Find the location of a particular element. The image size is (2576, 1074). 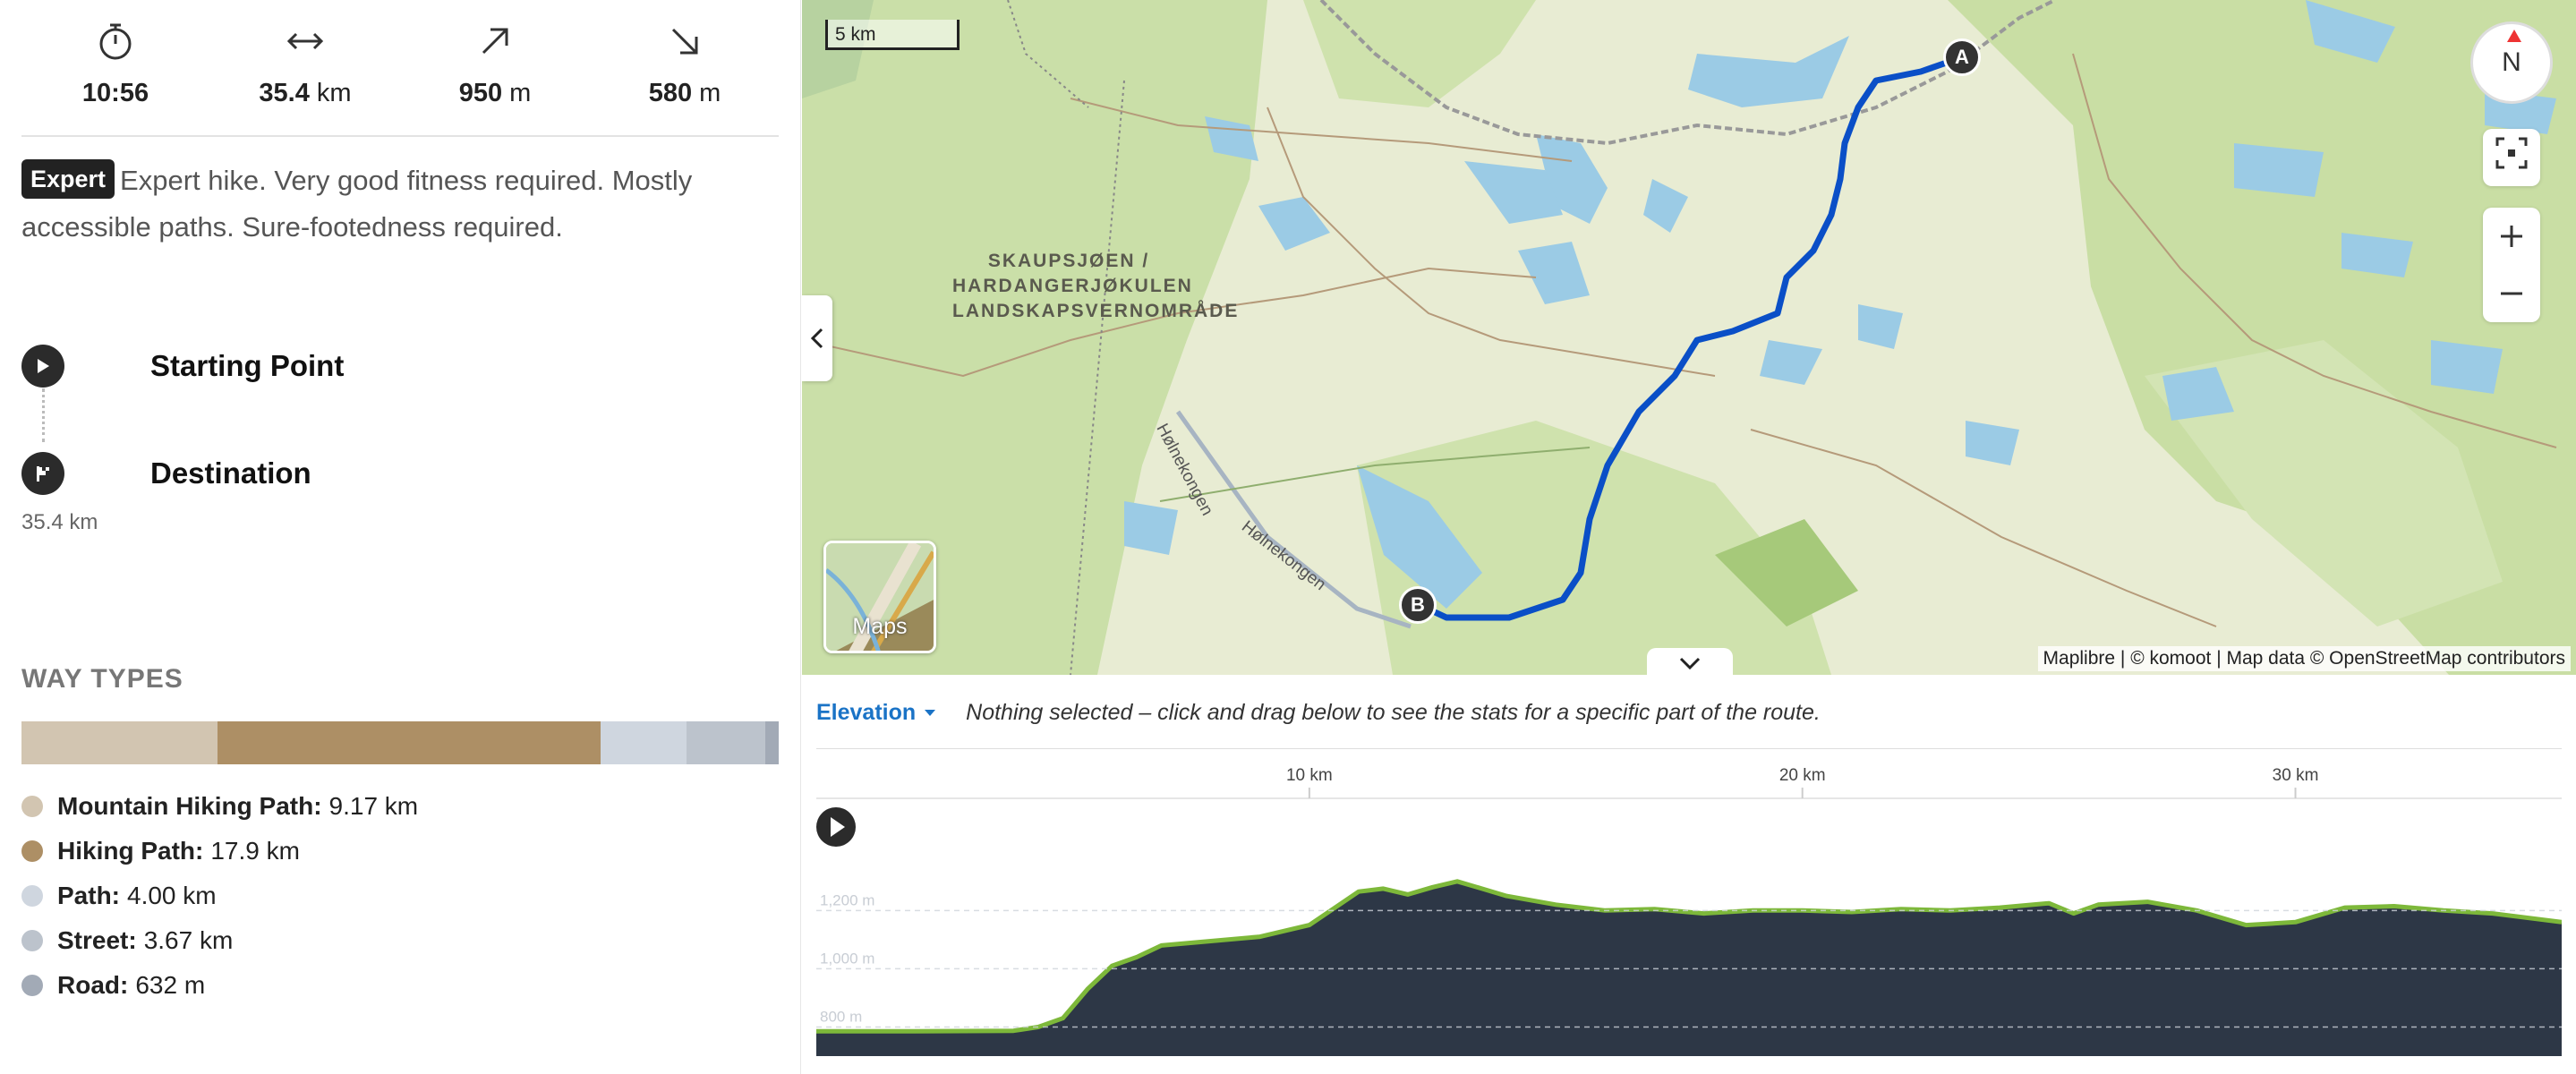

compass-button: N is located at coordinates (2511, 62).